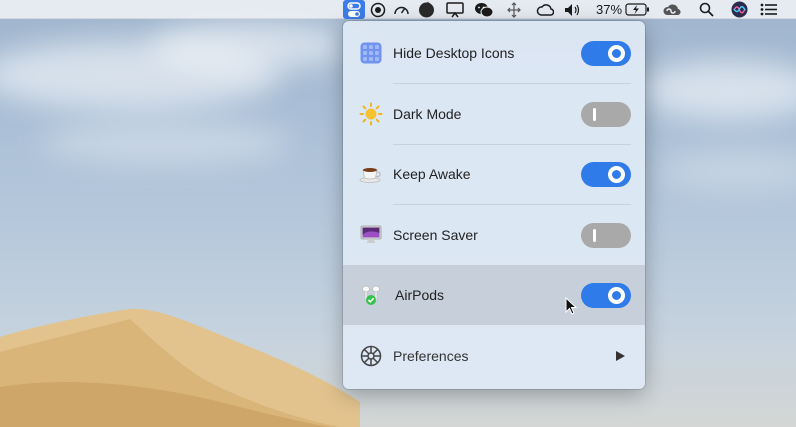 This screenshot has width=796, height=427. I want to click on menu-item-preferences: Preferences, so click(494, 356).